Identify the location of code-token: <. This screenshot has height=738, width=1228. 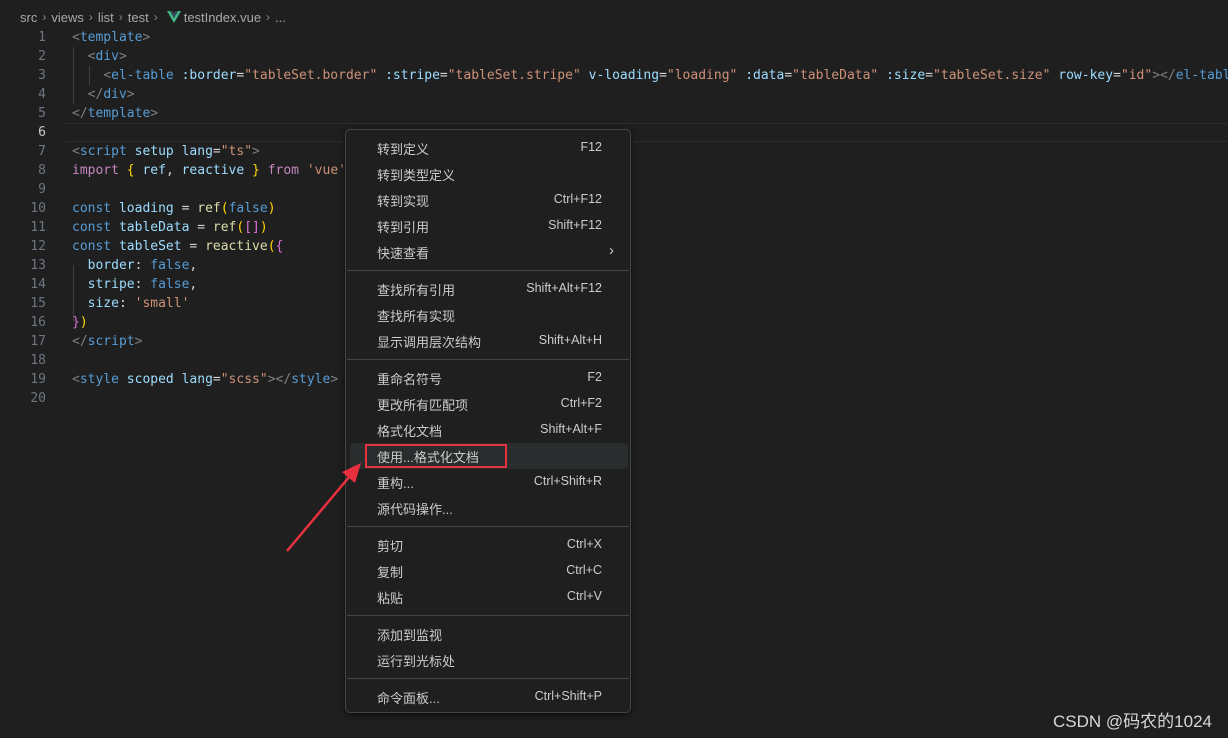
(107, 75).